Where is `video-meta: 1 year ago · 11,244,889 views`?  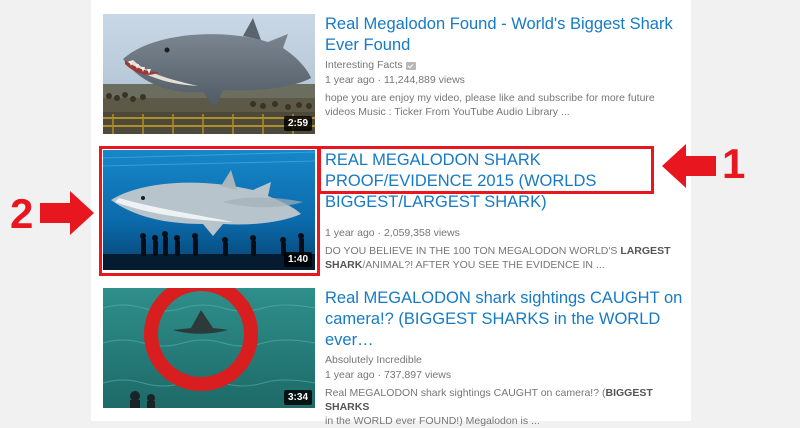
video-meta: 1 year ago · 11,244,889 views is located at coordinates (506, 80).